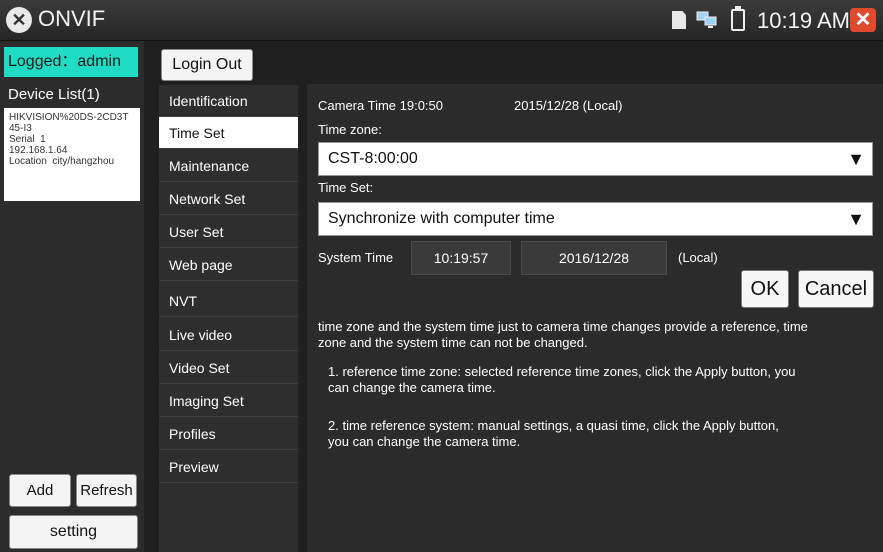 The width and height of the screenshot is (883, 552). I want to click on device-list-title: Device List(1), so click(54, 94).